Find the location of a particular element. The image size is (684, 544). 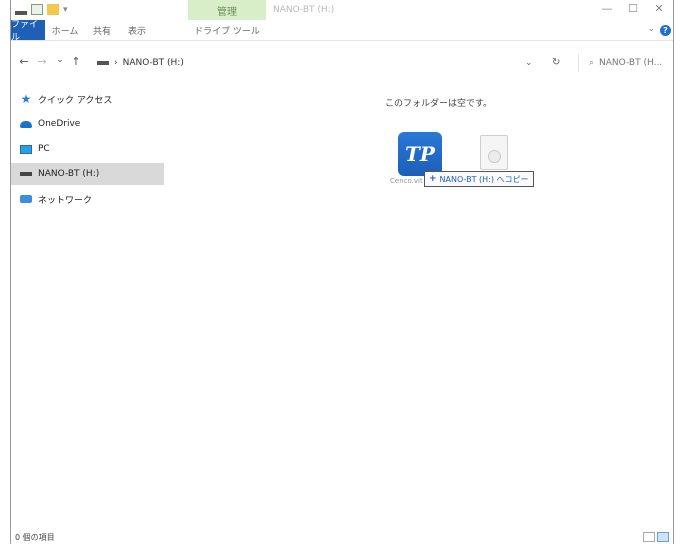

drive-quick-icon is located at coordinates (21, 12).